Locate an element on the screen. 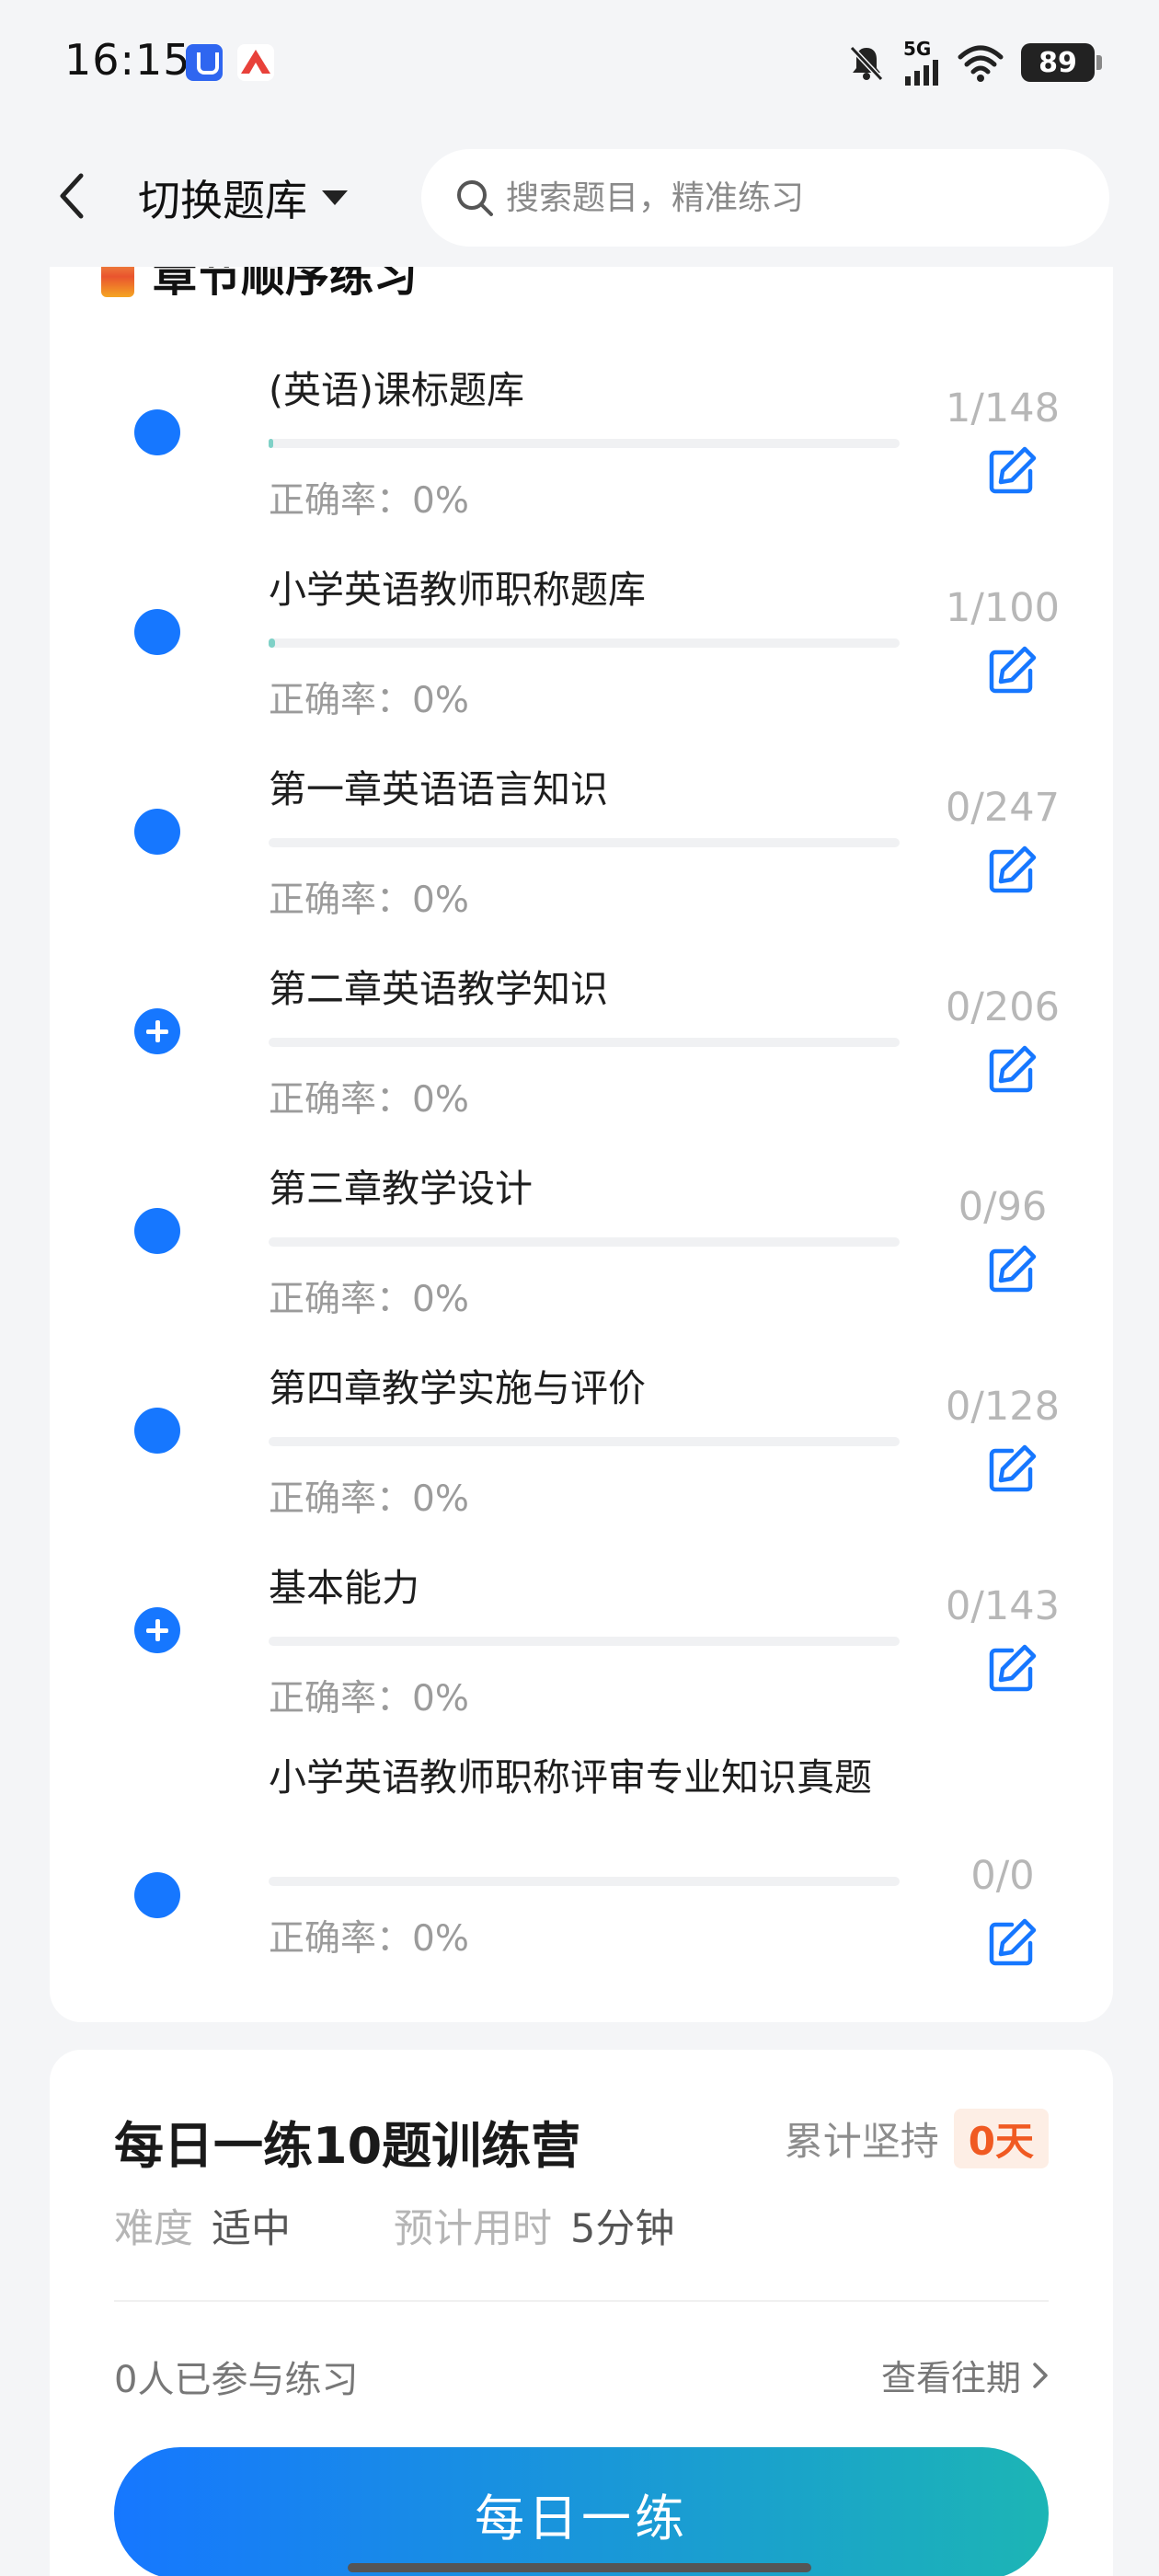 The image size is (1159, 2576). participants-count: 0人已参与练习 is located at coordinates (236, 2380).